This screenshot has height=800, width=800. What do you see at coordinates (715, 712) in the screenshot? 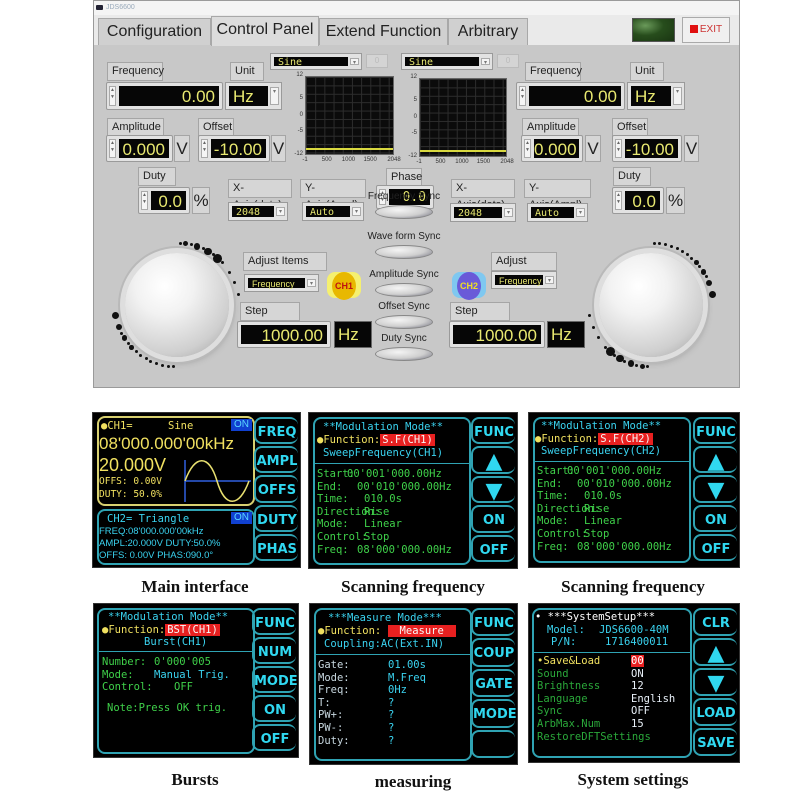
I see `softkey-button: LOAD` at bounding box center [715, 712].